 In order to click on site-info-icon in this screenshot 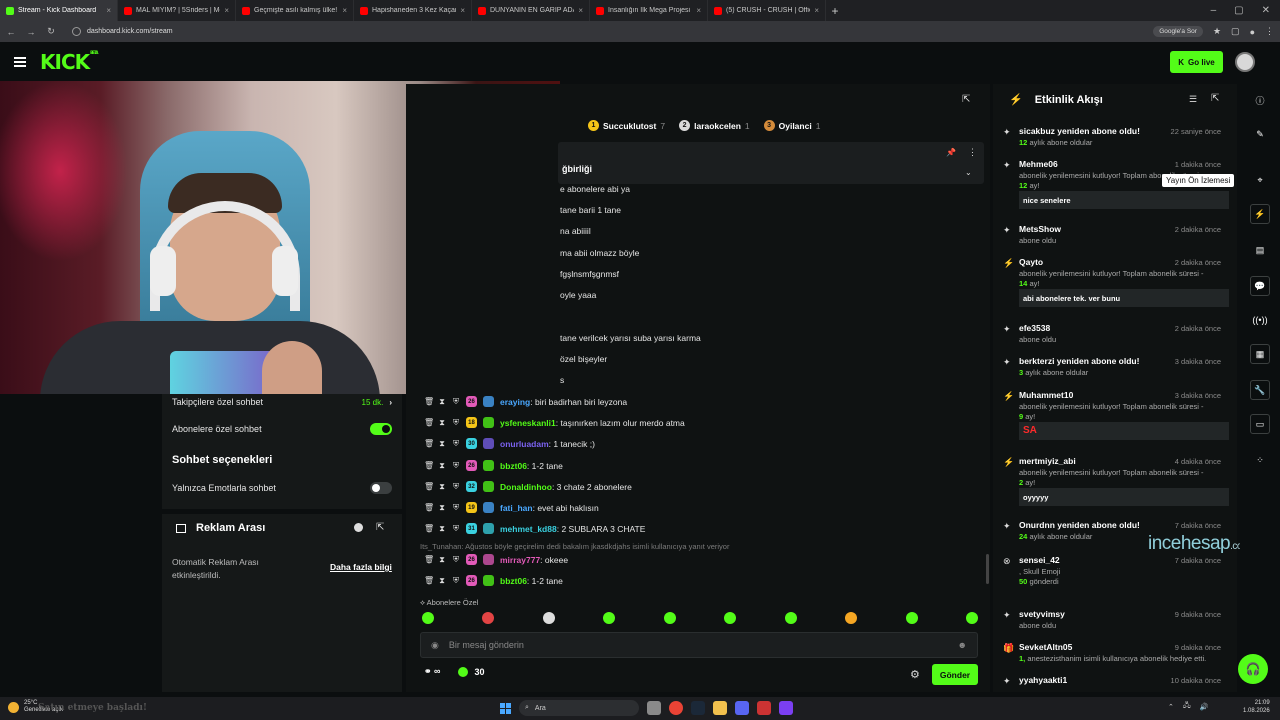, I will do `click(76, 31)`.